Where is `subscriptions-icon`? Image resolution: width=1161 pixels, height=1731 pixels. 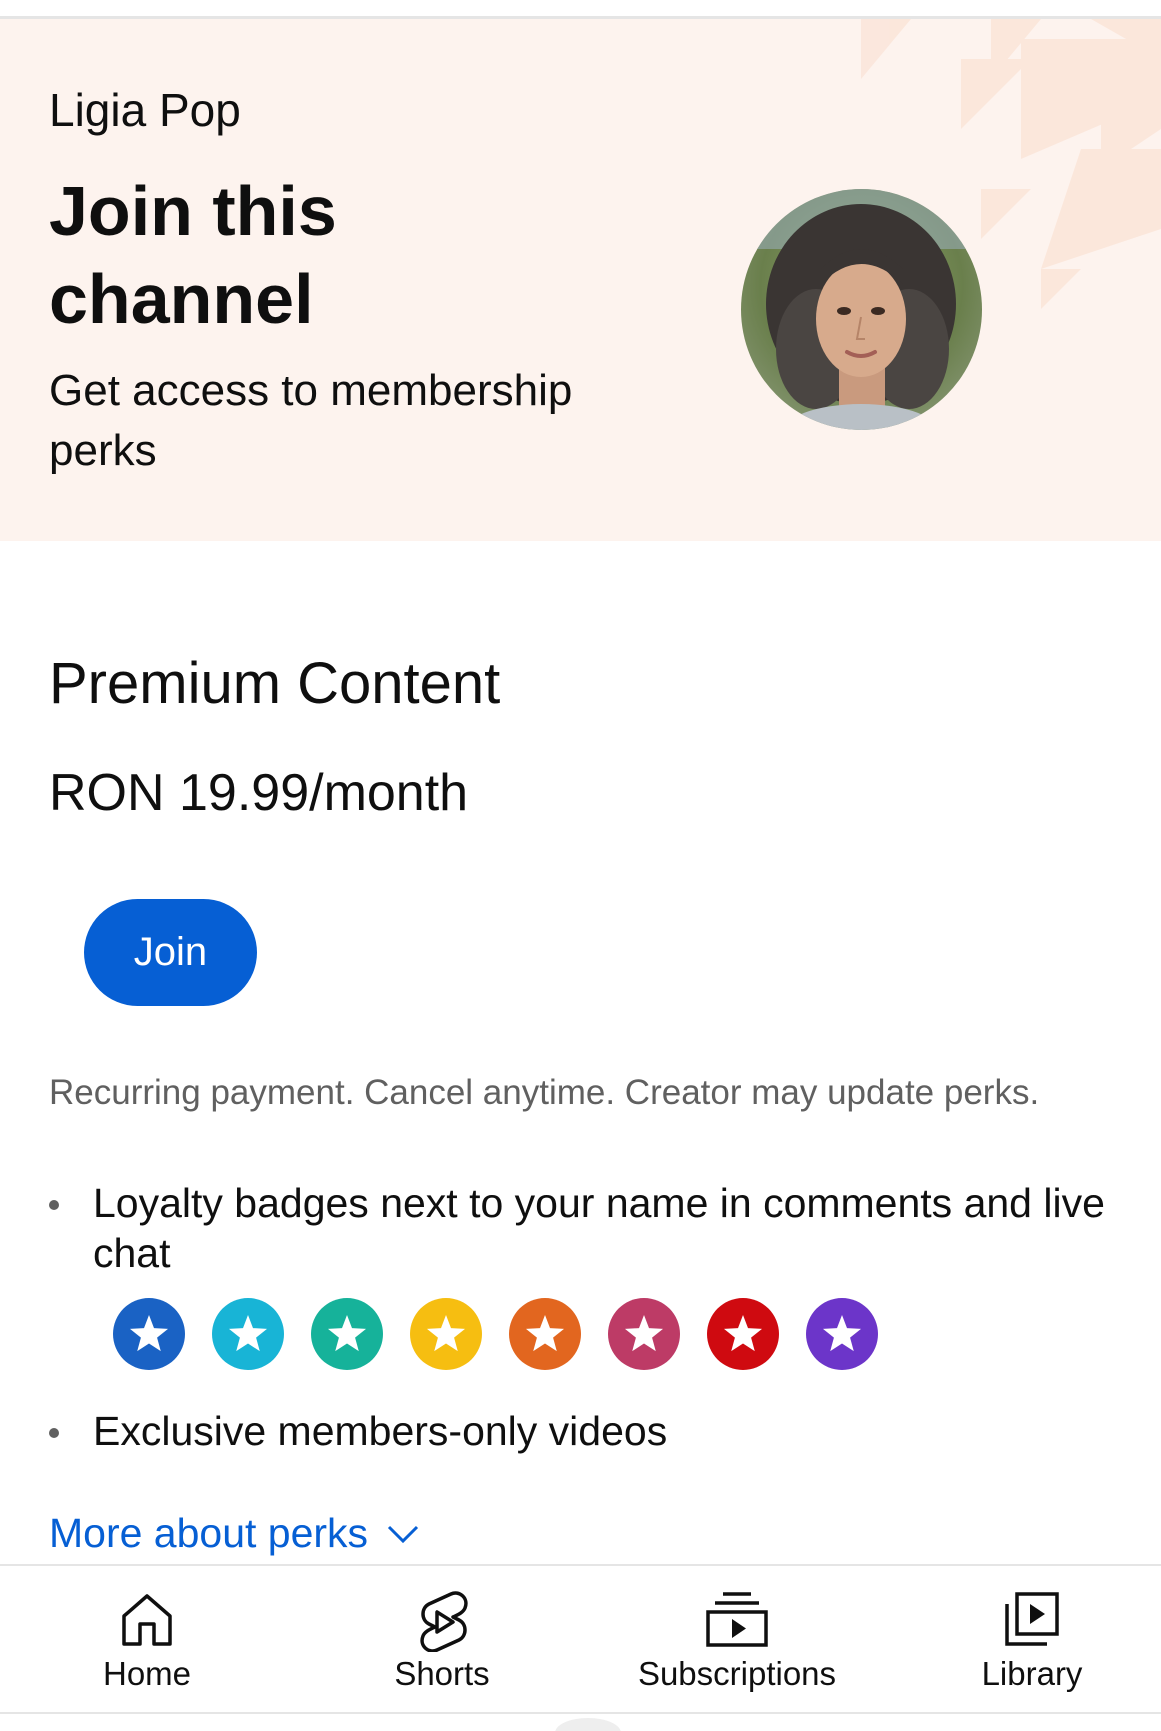 subscriptions-icon is located at coordinates (737, 1619).